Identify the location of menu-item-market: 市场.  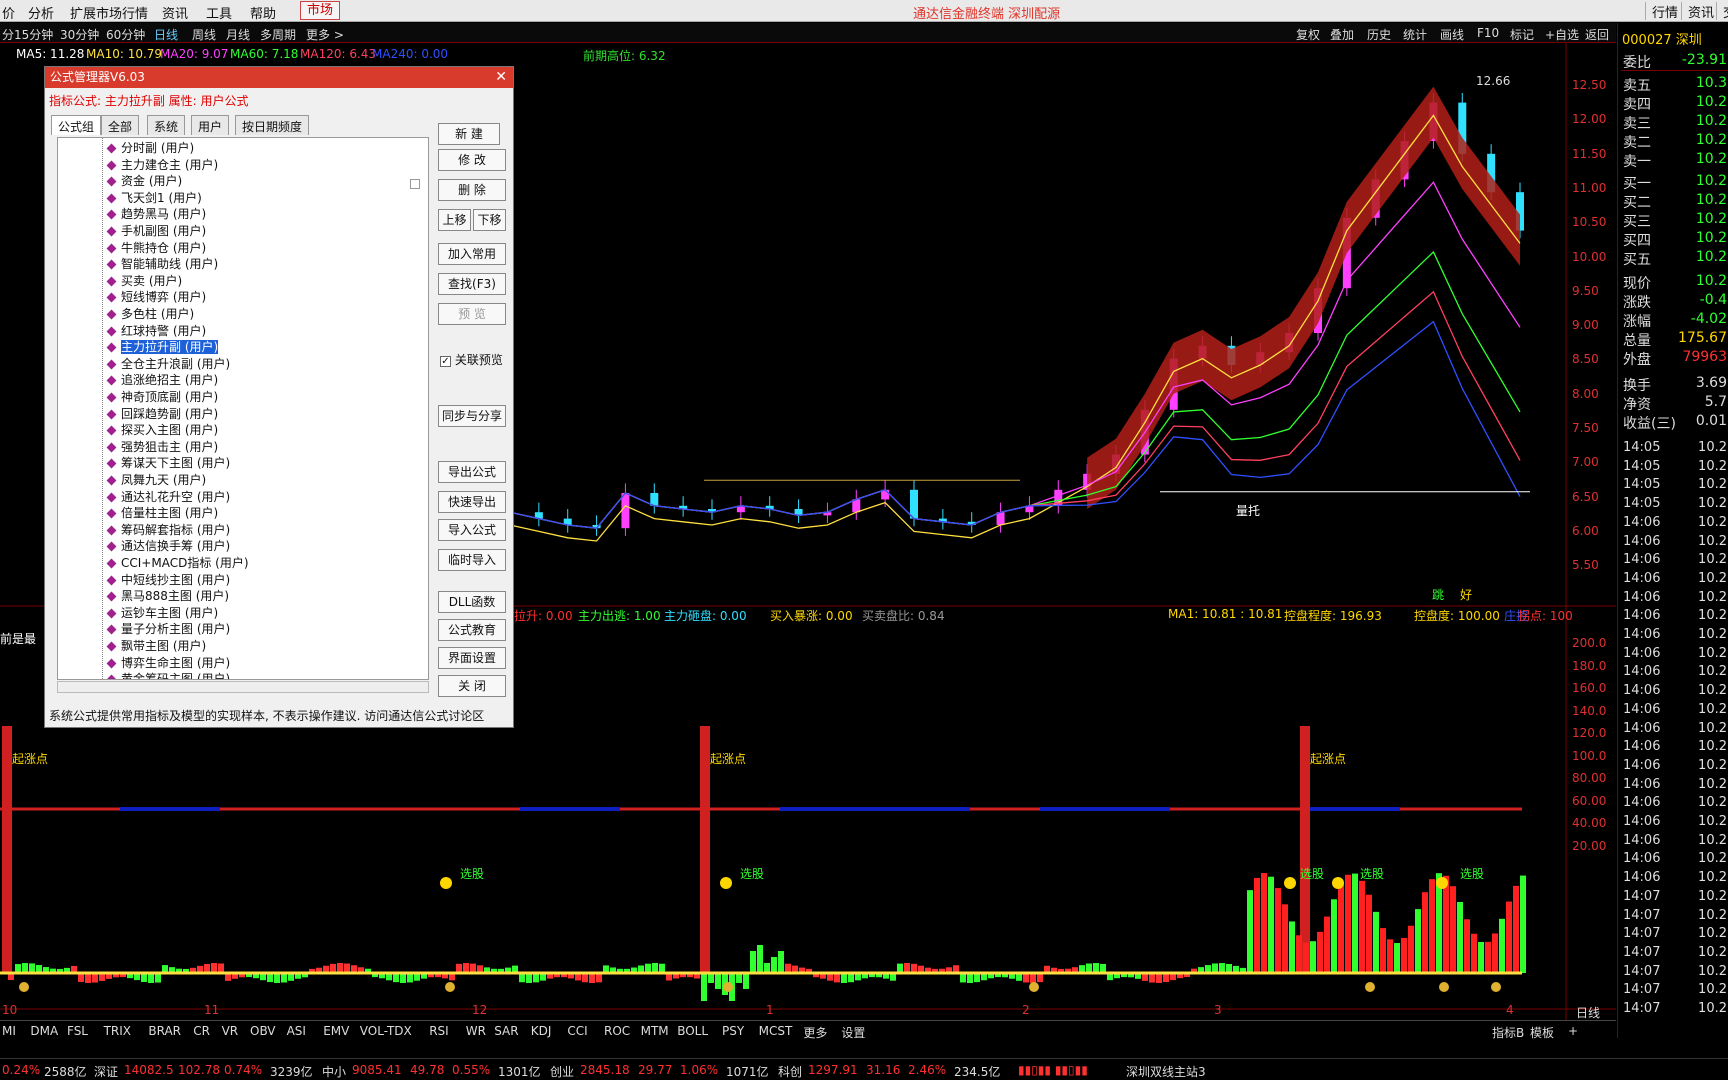
(320, 10).